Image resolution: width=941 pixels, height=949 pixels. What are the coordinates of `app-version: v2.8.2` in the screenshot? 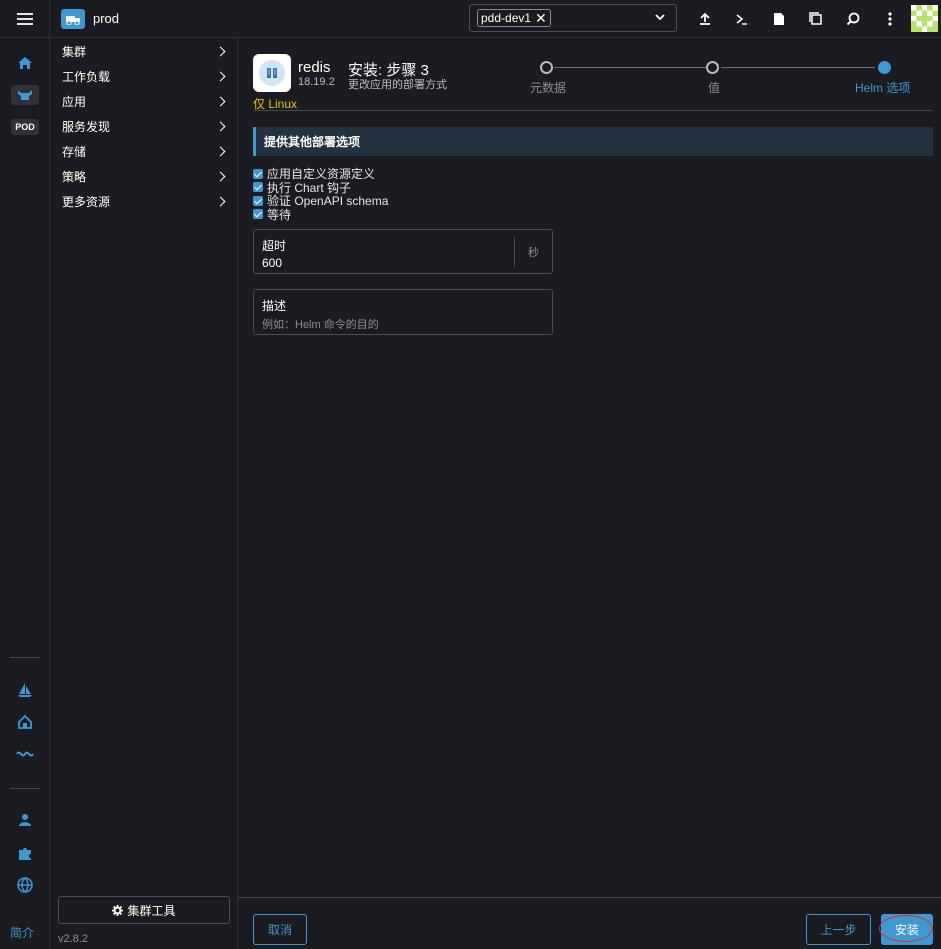 It's located at (73, 939).